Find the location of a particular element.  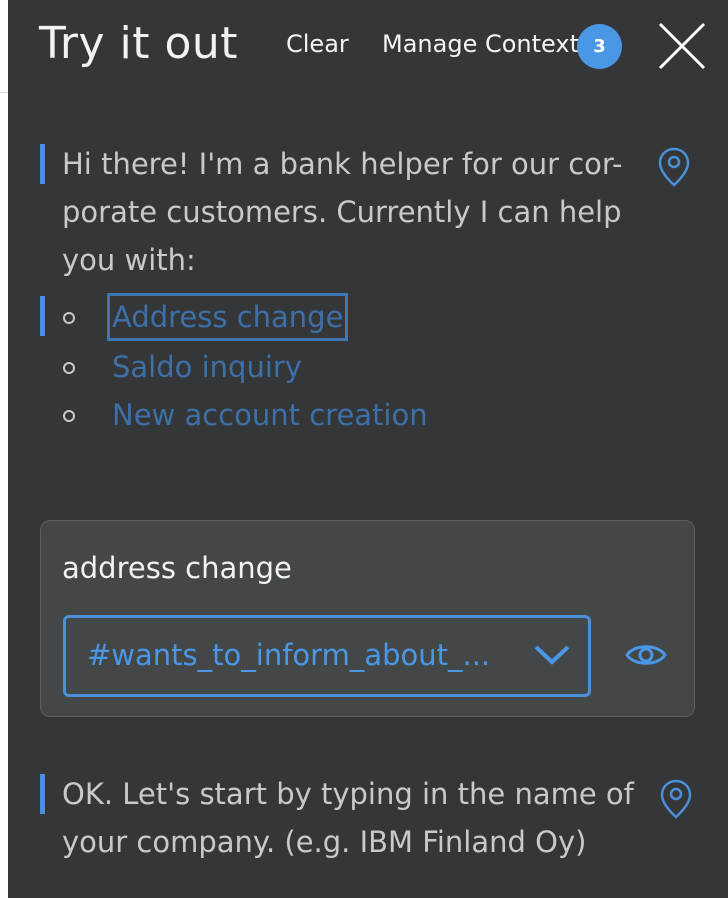

message-line: OK. Let's start by typing in the name of is located at coordinates (348, 794).